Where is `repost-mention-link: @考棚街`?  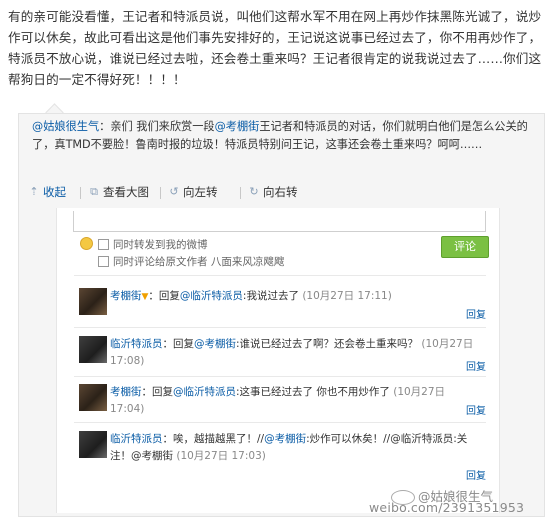
repost-mention-link: @考棚街 is located at coordinates (237, 126).